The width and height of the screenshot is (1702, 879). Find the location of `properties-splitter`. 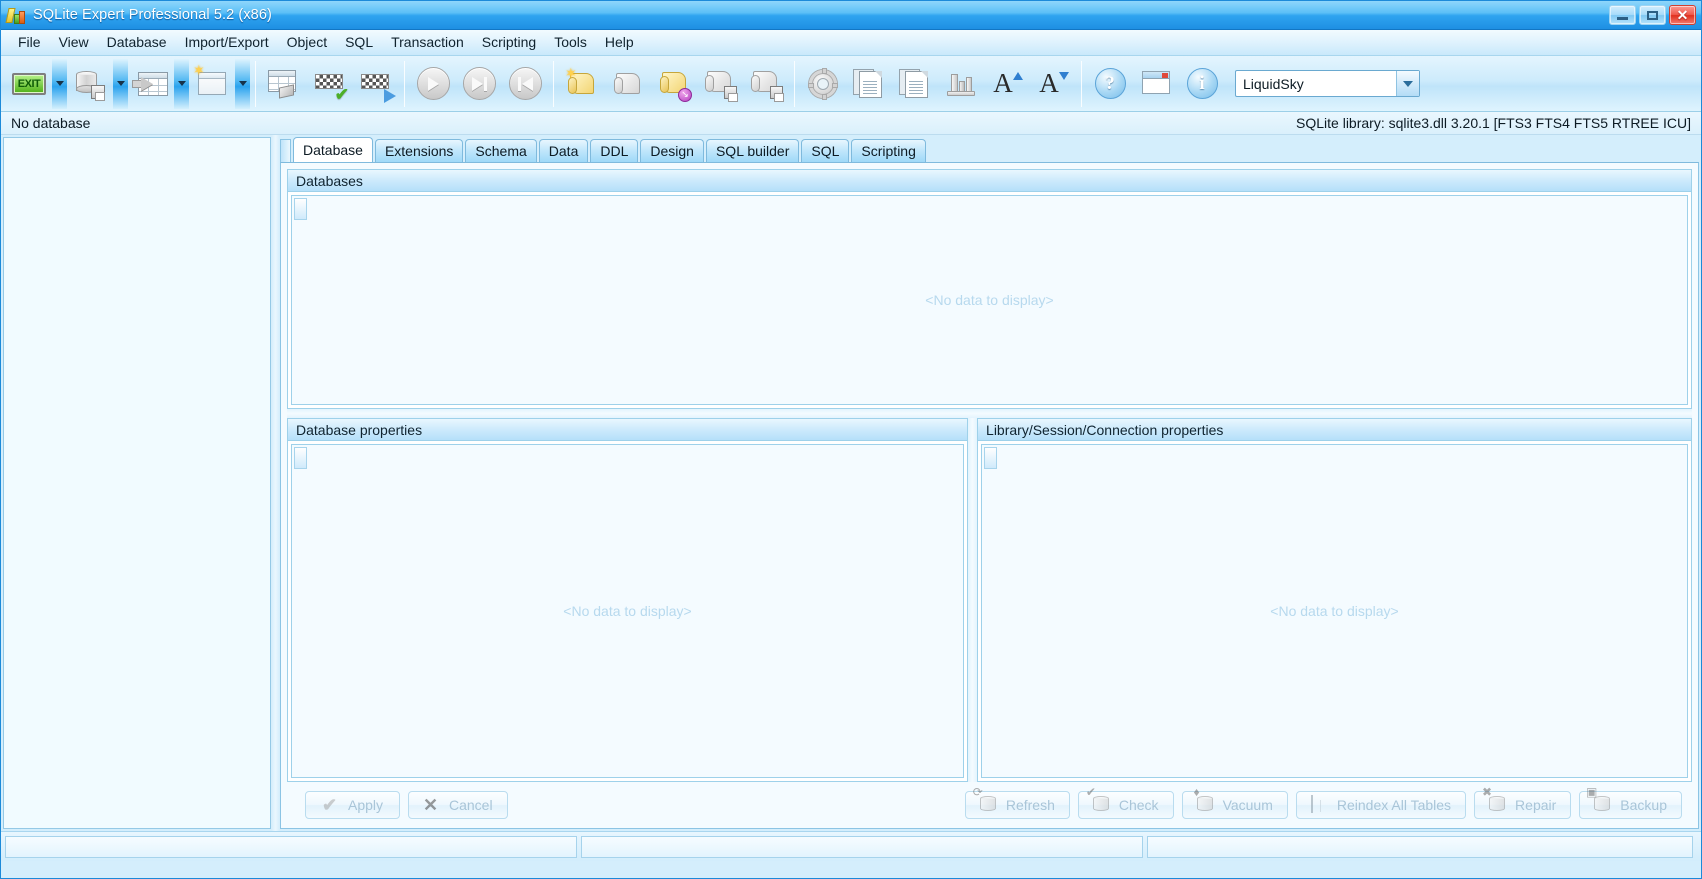

properties-splitter is located at coordinates (973, 600).